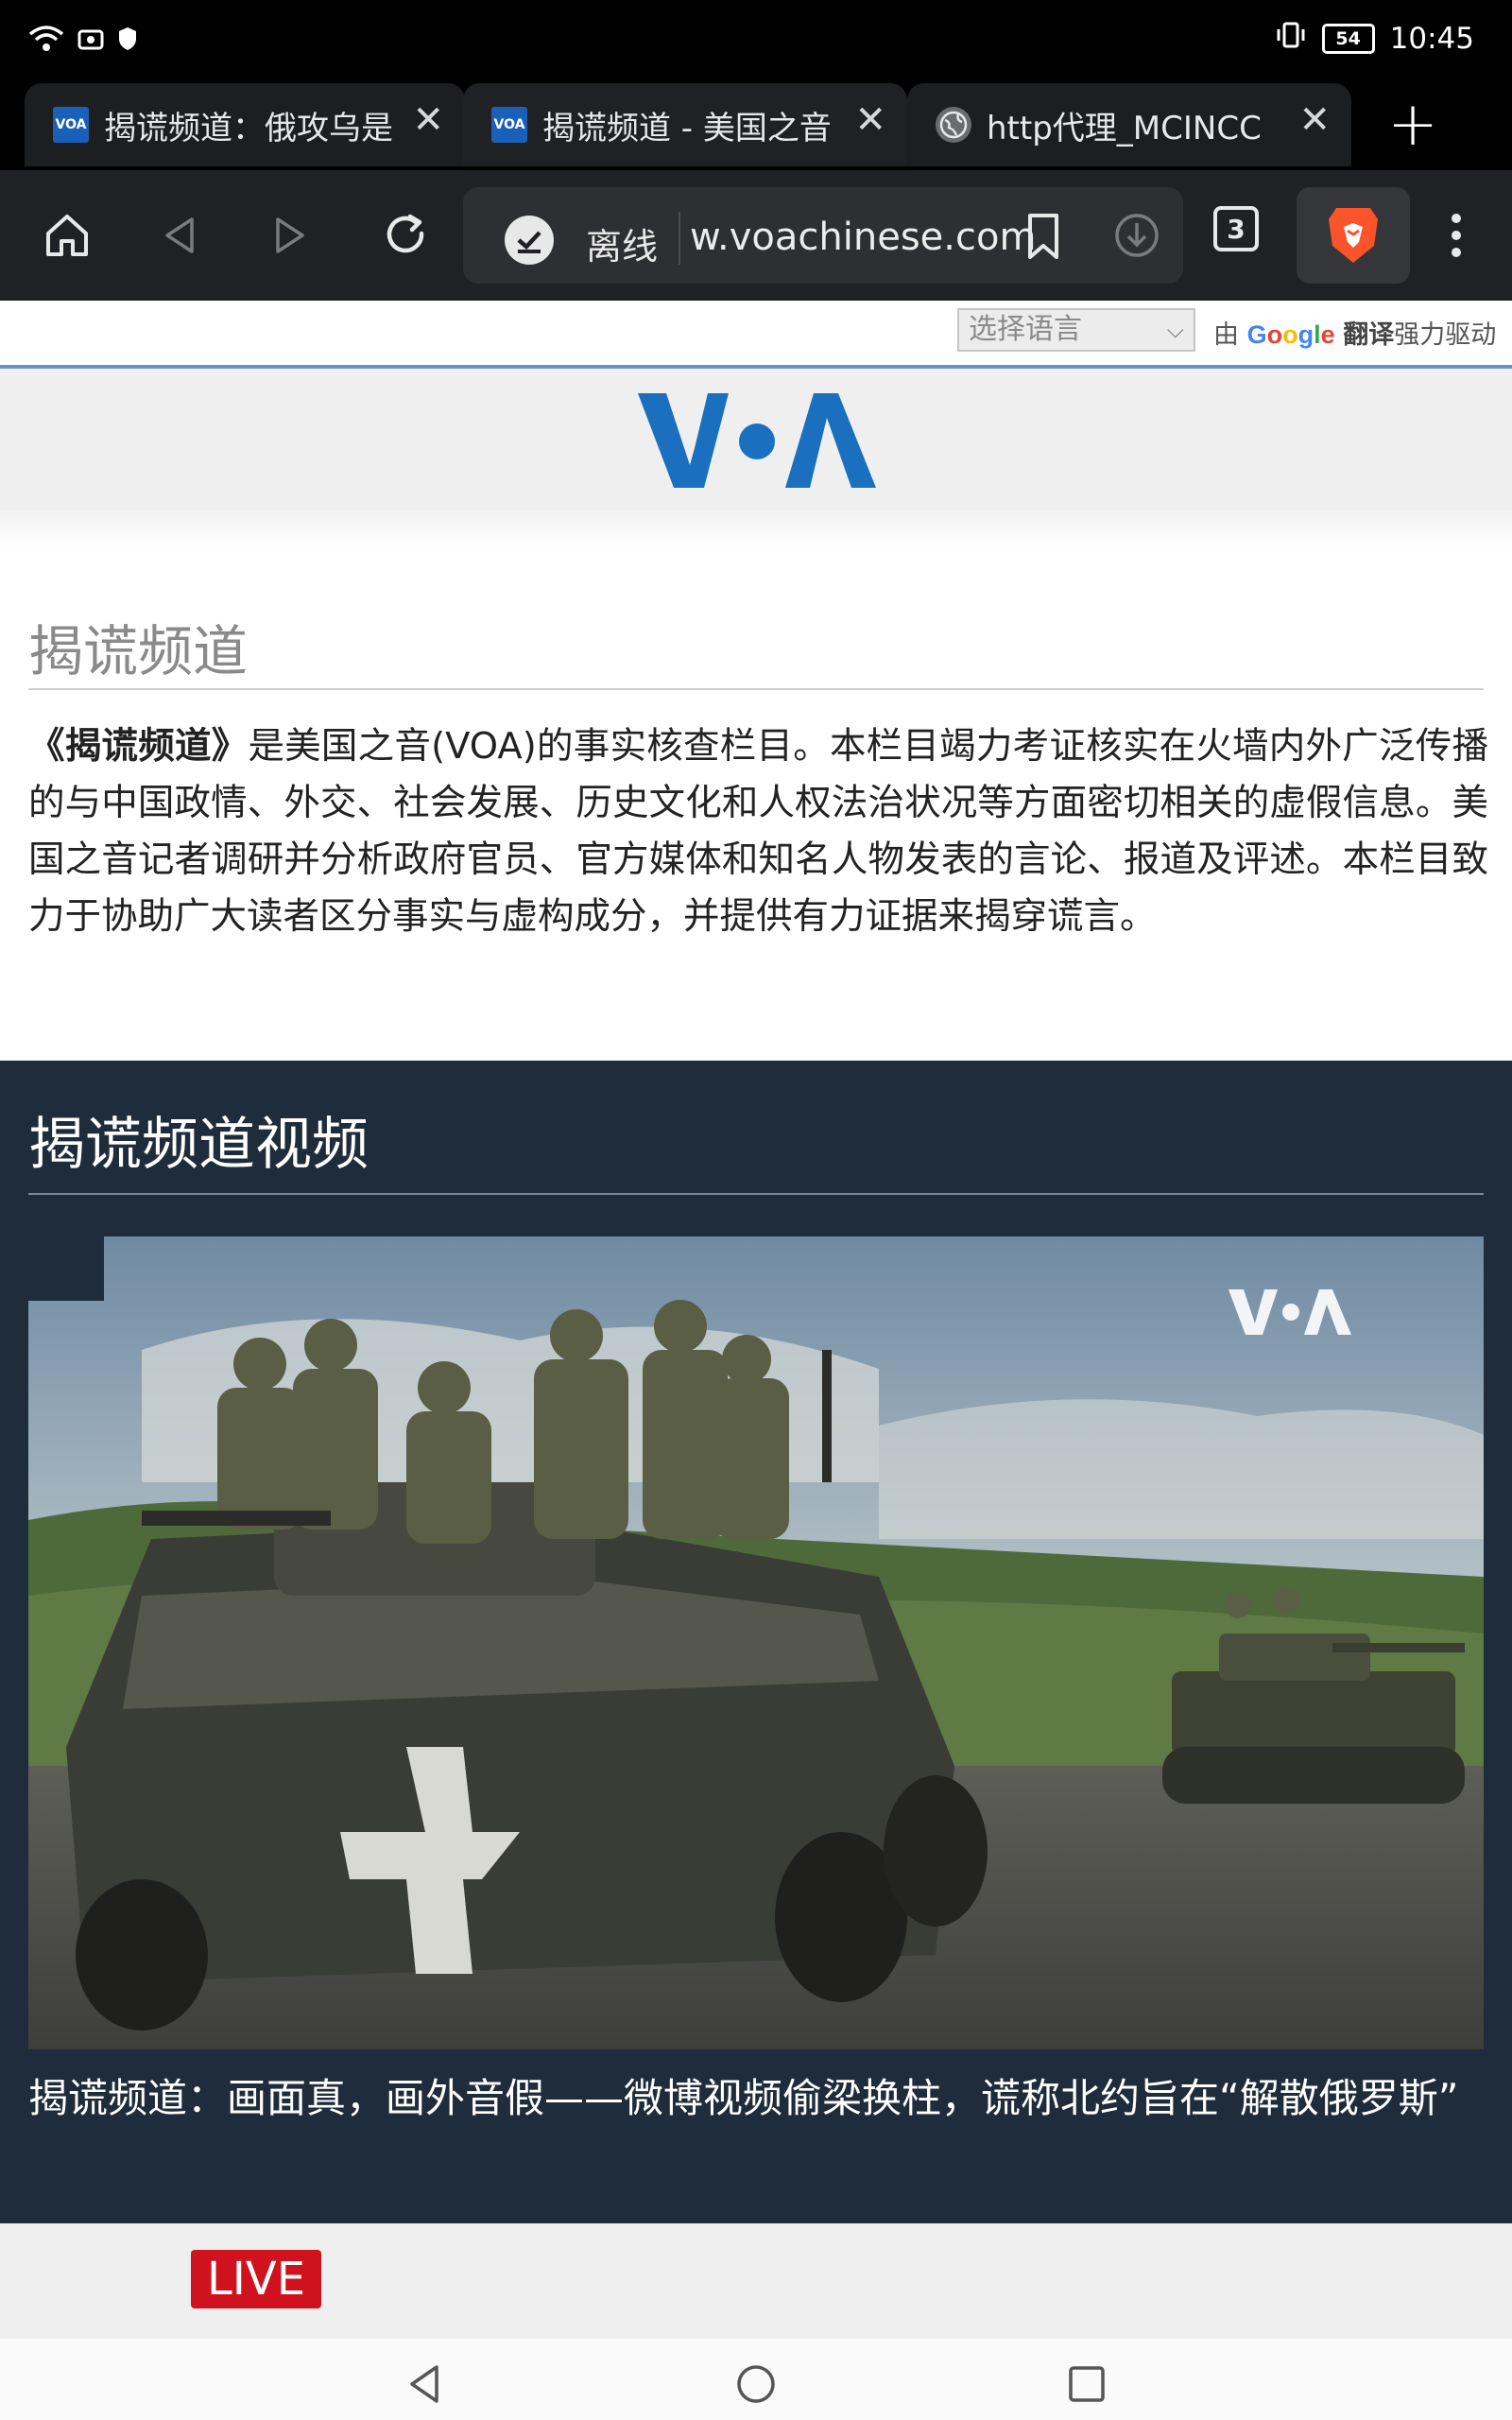 This screenshot has width=1512, height=2420. I want to click on page-title: 揭谎频道, so click(138, 651).